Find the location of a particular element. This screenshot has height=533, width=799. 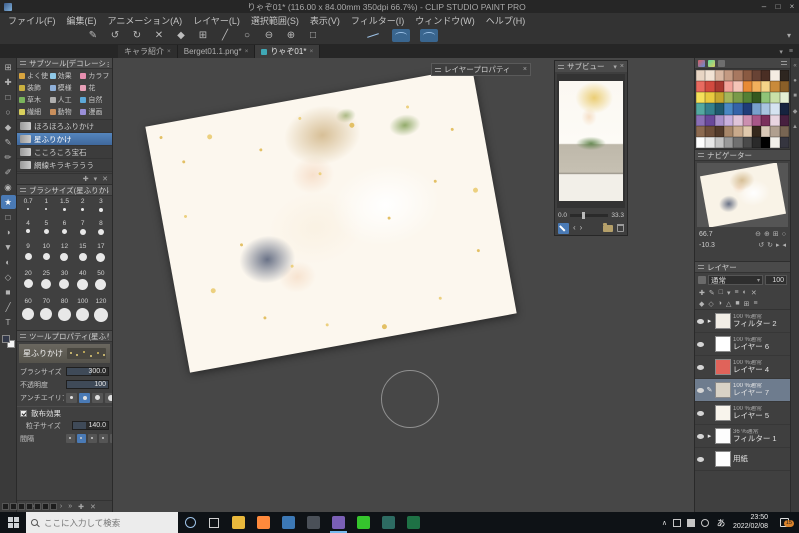

ime-indicator: あ is located at coordinates (721, 523).